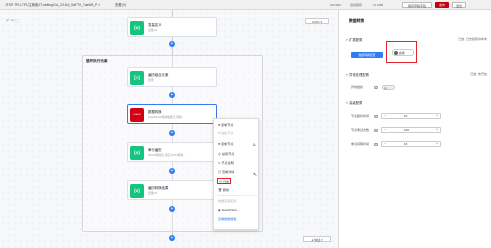 This screenshot has height=248, width=491. What do you see at coordinates (403, 52) in the screenshot?
I see `enable-toggle: 启用` at bounding box center [403, 52].